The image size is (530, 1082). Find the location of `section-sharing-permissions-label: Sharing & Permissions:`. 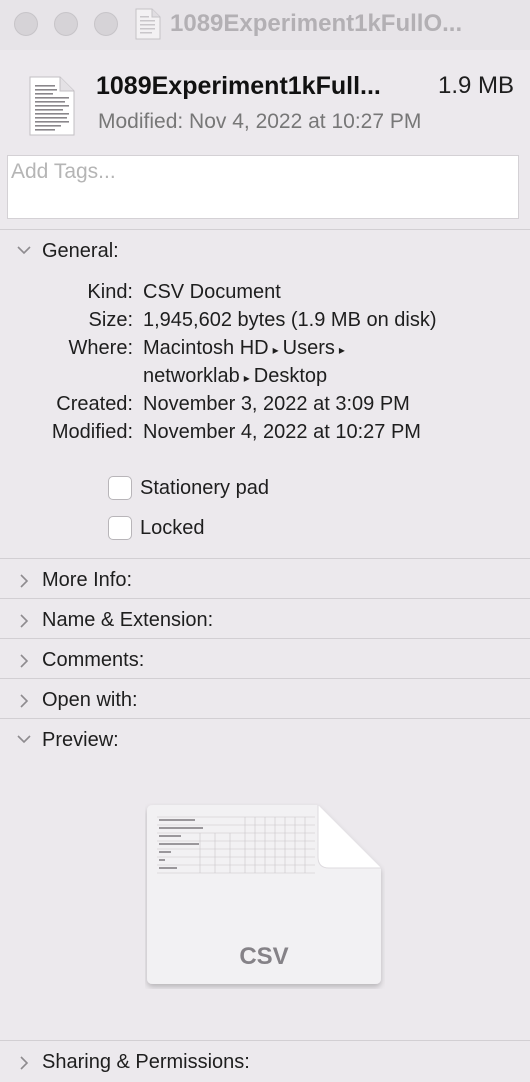

section-sharing-permissions-label: Sharing & Permissions: is located at coordinates (146, 1062).